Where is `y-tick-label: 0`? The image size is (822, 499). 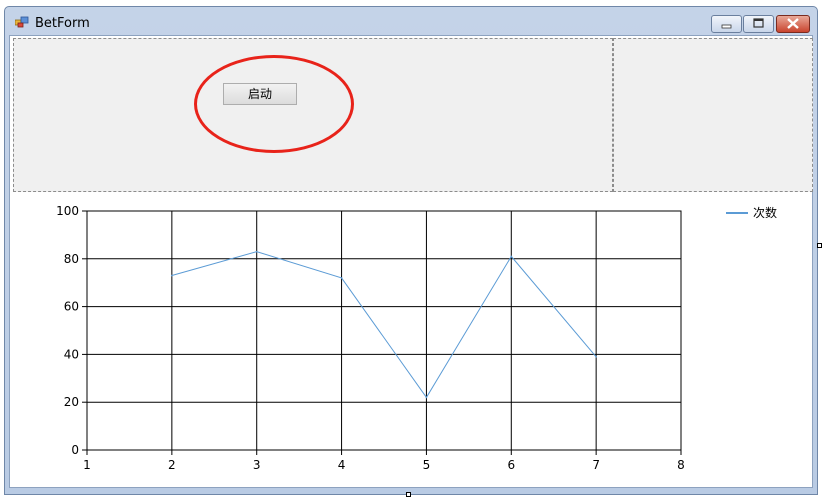 y-tick-label: 0 is located at coordinates (75, 450).